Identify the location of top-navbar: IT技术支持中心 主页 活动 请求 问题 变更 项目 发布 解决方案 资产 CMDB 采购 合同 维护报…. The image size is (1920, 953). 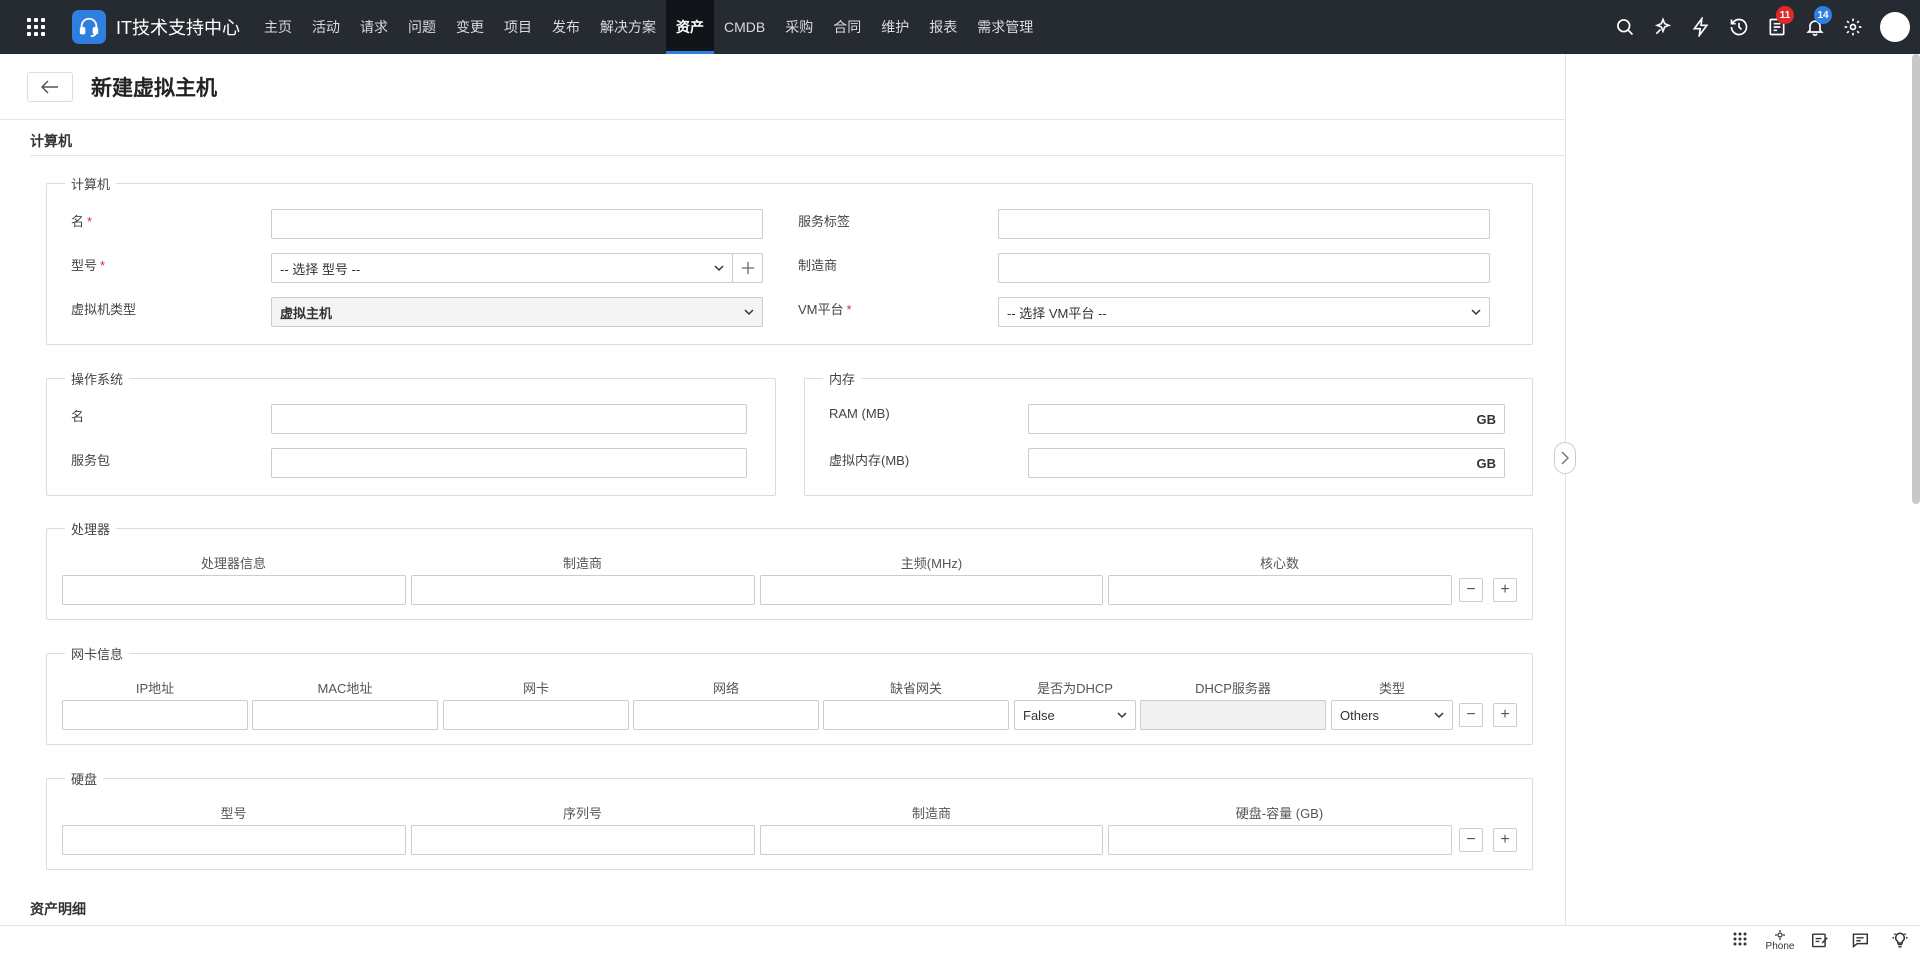
(960, 27).